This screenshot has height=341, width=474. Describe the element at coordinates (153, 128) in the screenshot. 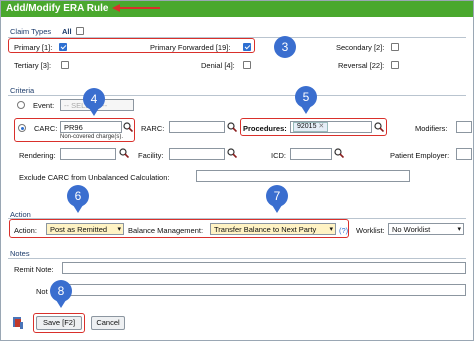

I see `rarc-label: RARC:` at that location.